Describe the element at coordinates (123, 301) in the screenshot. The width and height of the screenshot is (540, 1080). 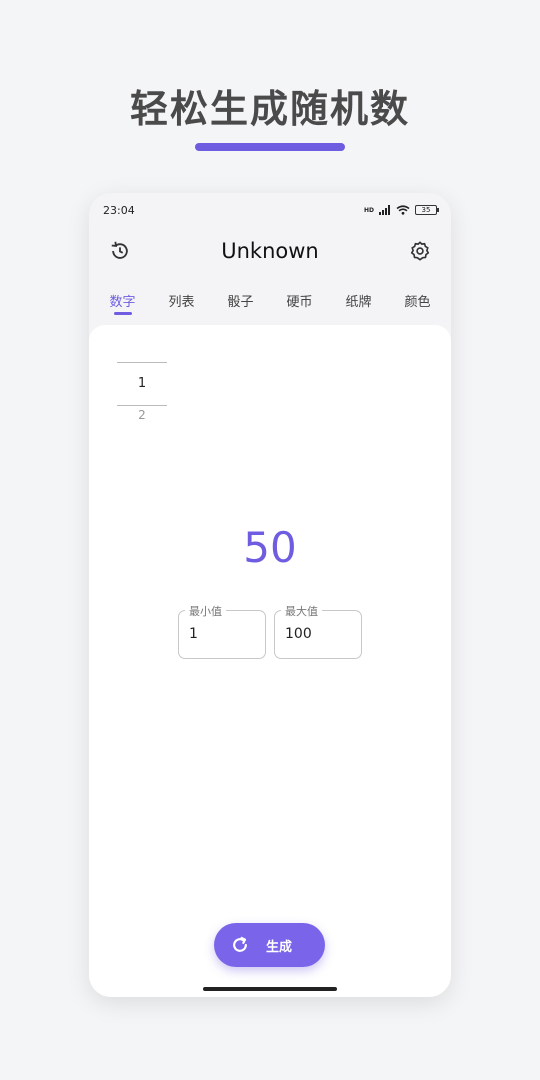
I see `tab-number: 数字` at that location.